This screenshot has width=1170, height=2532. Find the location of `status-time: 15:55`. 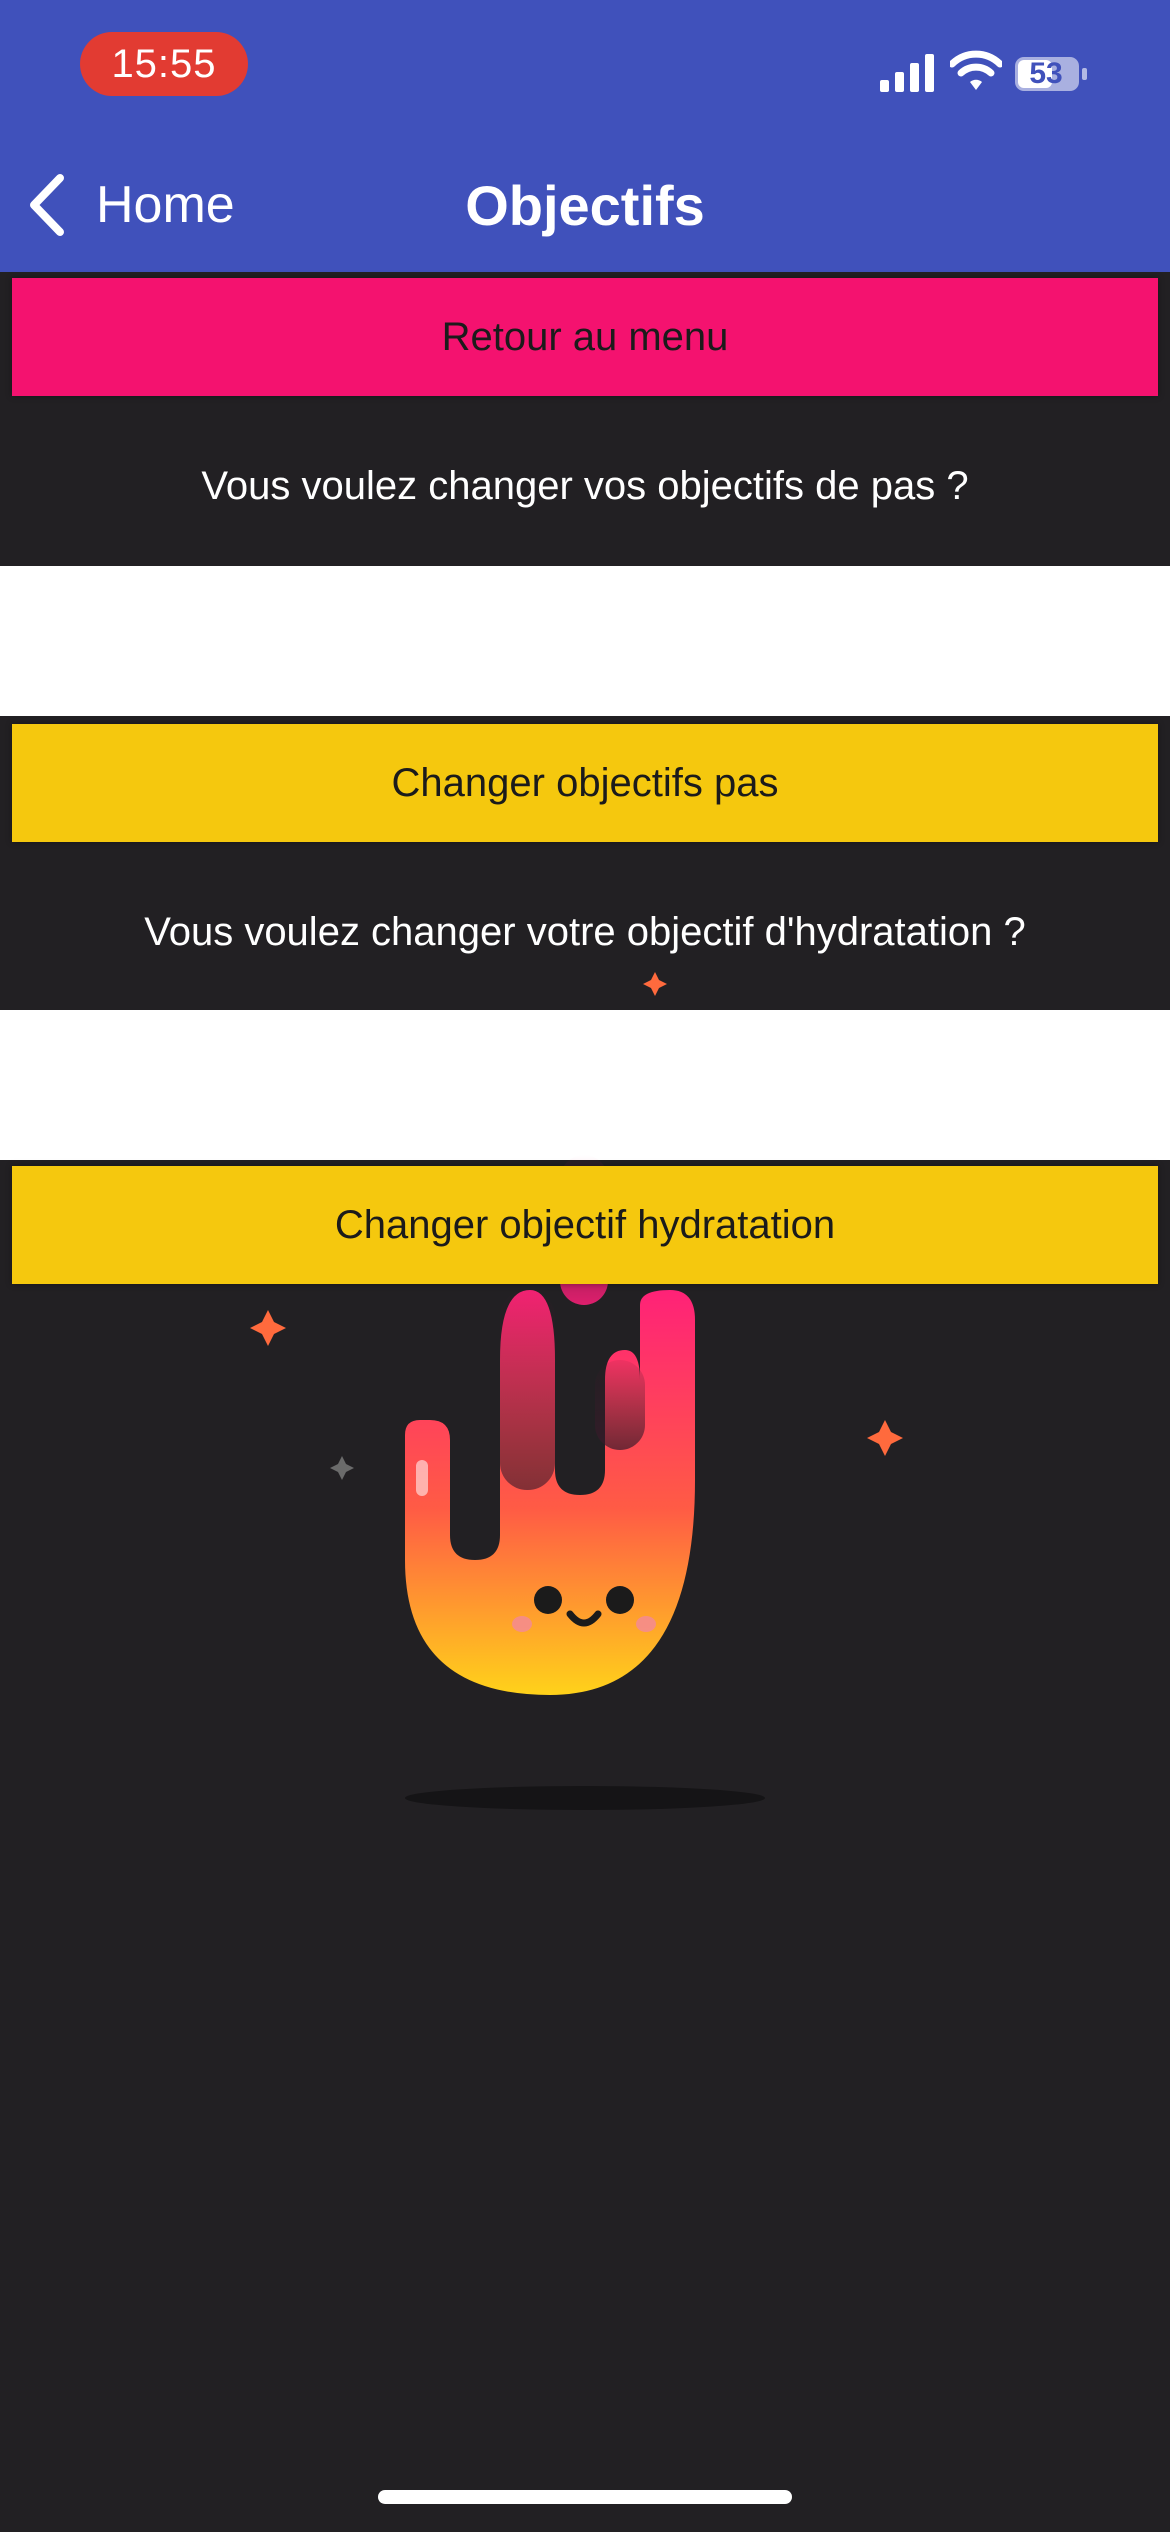

status-time: 15:55 is located at coordinates (164, 64).